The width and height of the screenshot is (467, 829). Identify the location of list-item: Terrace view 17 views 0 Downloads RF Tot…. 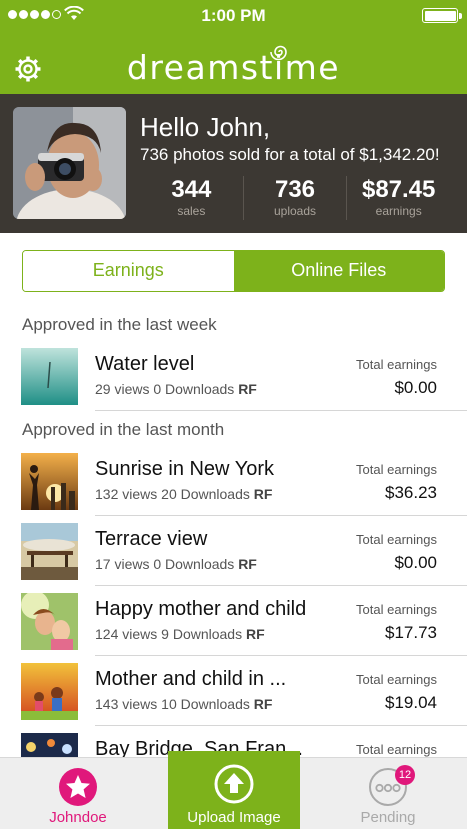
(233, 555).